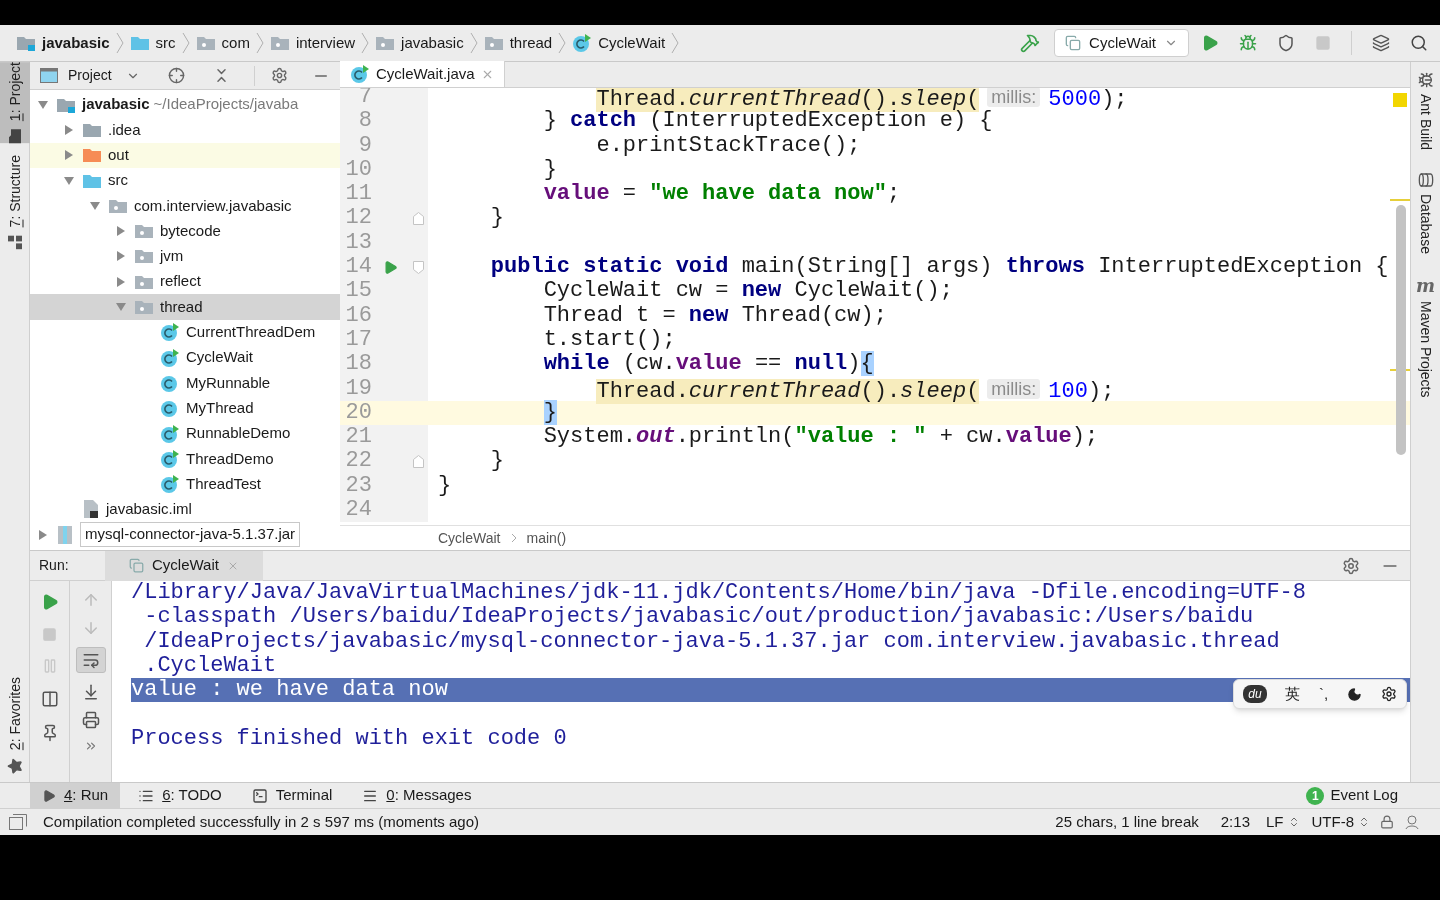 The image size is (1440, 900). What do you see at coordinates (546, 538) in the screenshot?
I see `breadcrumb-item: main()` at bounding box center [546, 538].